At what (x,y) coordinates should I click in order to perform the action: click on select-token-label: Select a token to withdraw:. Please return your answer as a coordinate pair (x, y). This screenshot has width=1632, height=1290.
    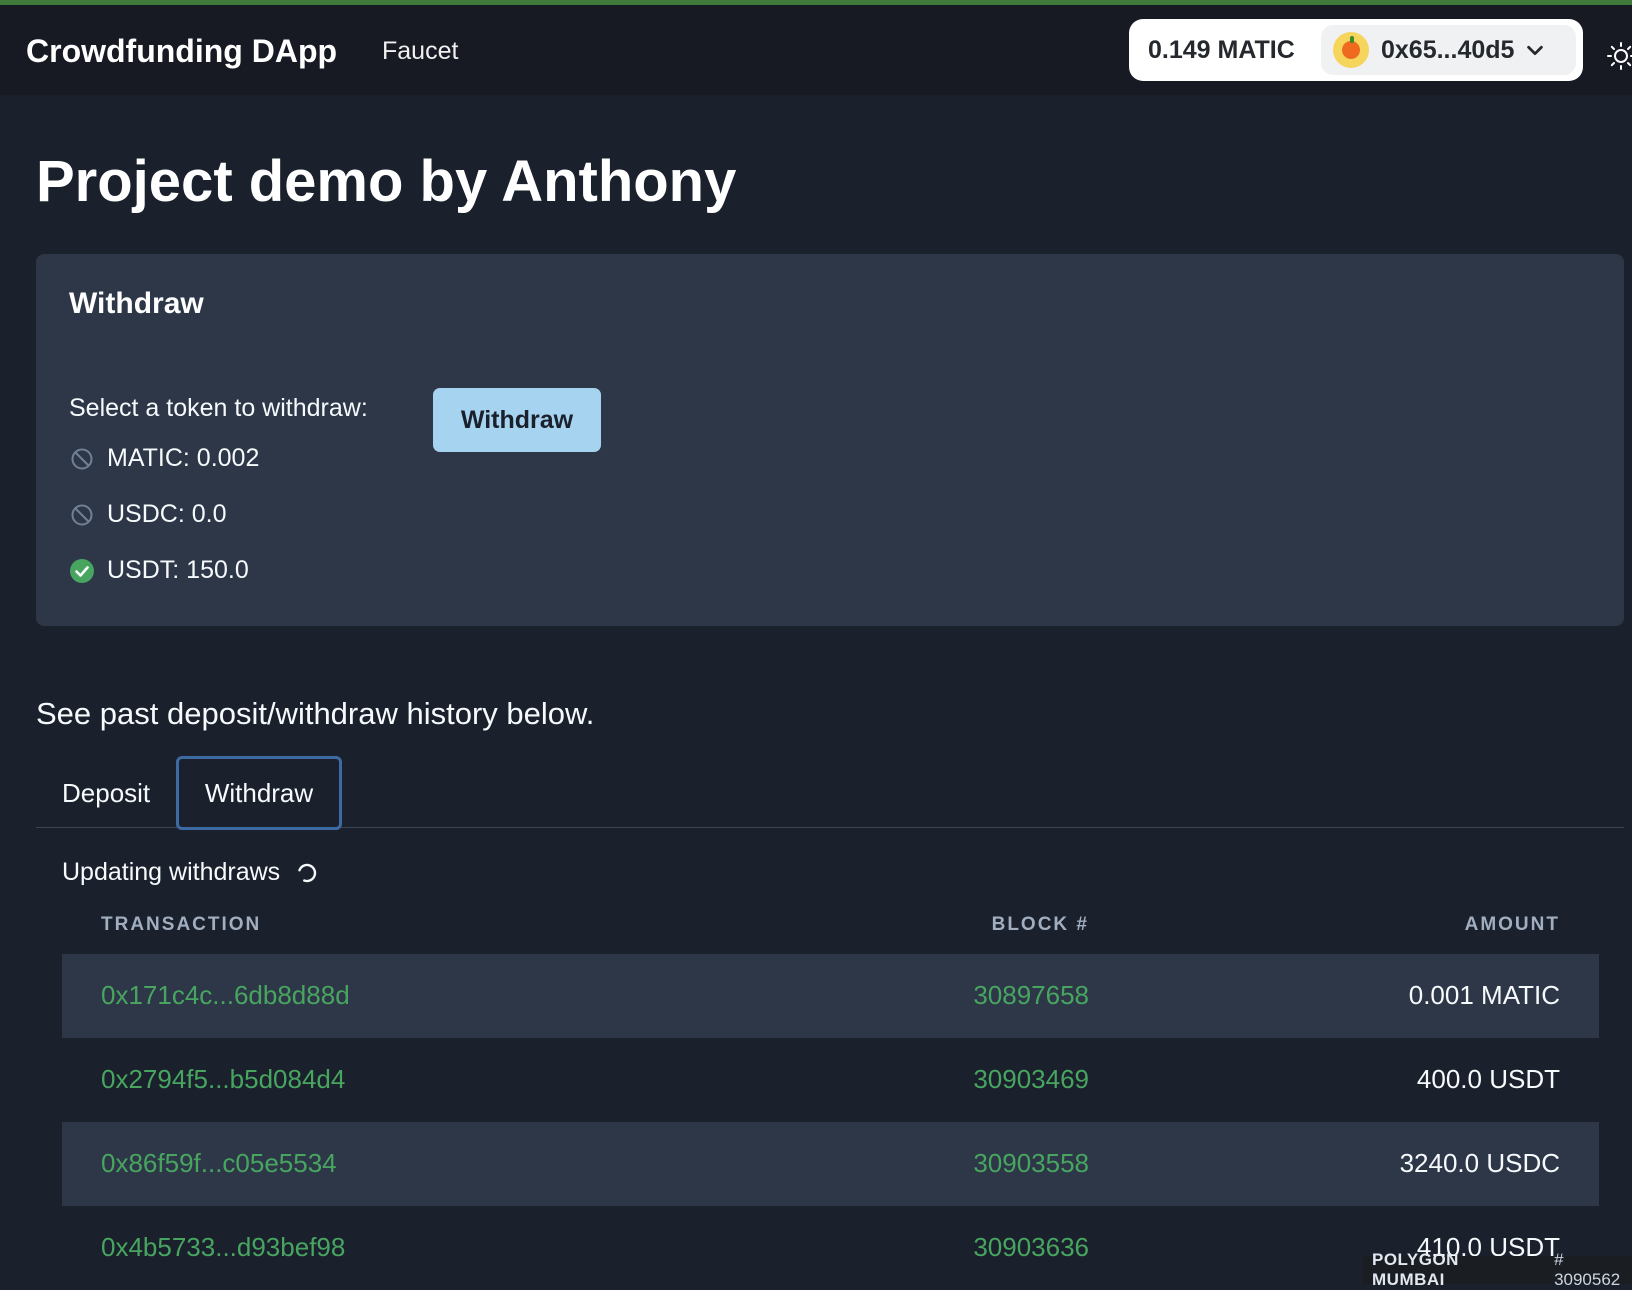
    Looking at the image, I should click on (218, 408).